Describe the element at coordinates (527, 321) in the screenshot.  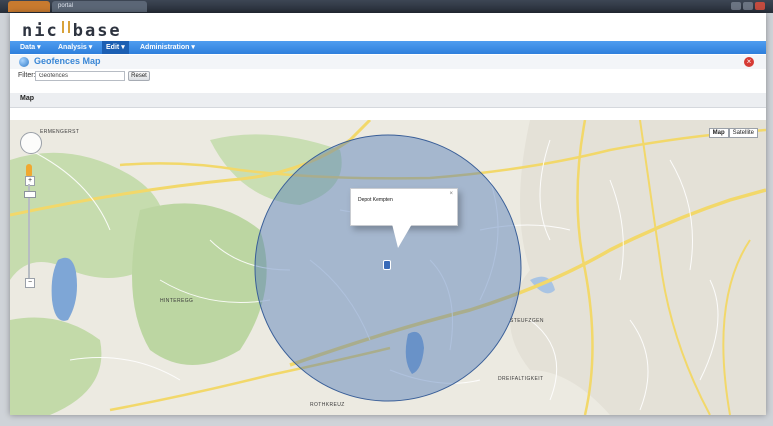
I see `place-label-steufzgen: STEUFZGEN` at that location.